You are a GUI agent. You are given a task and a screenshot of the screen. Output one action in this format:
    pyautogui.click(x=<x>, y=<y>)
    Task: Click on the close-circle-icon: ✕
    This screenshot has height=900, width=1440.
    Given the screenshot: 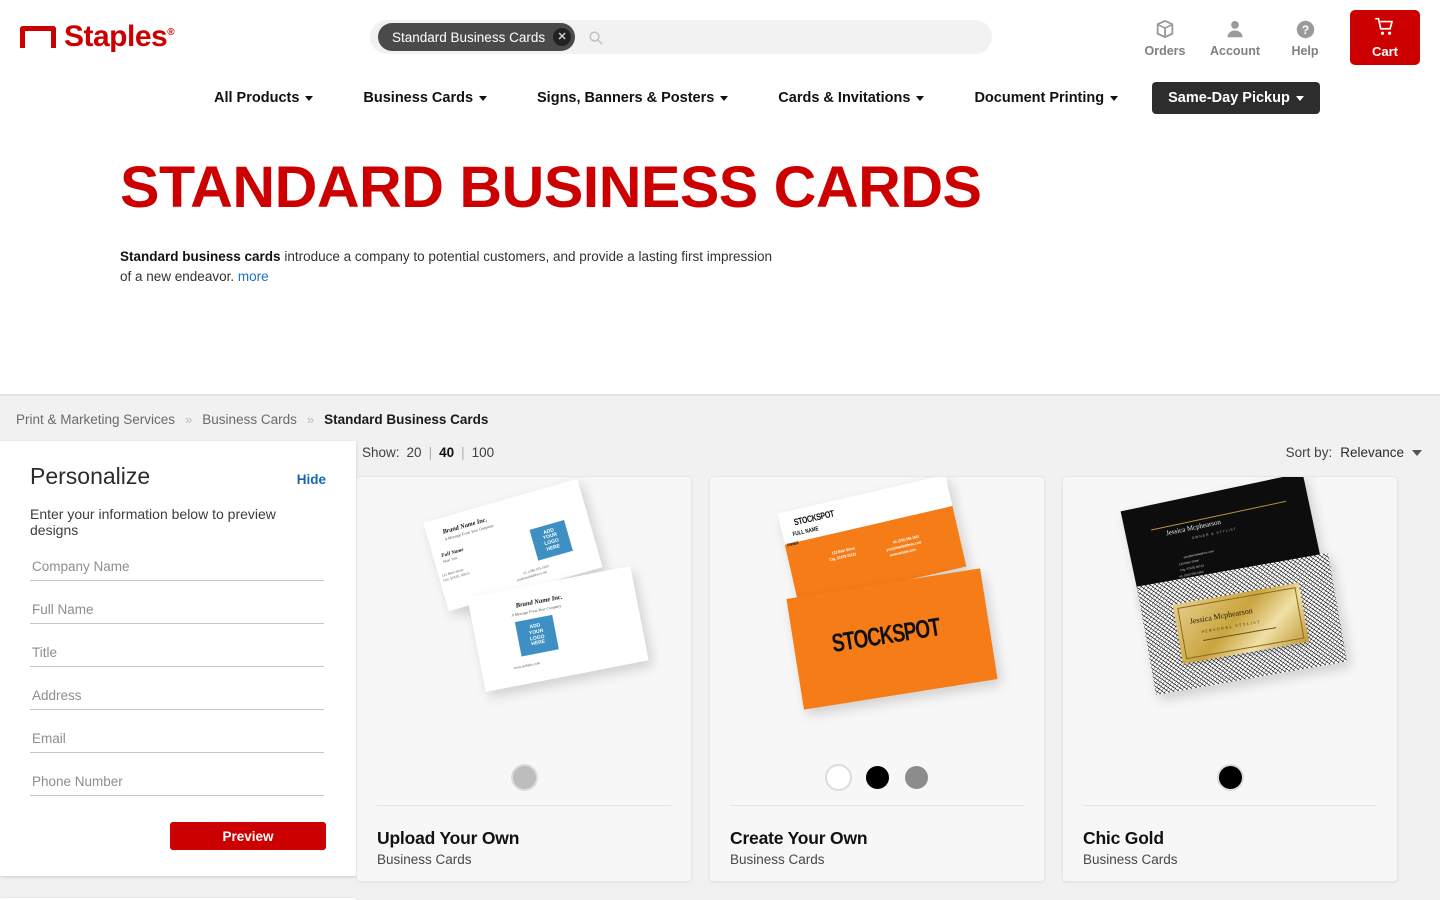 What is the action you would take?
    pyautogui.click(x=562, y=37)
    